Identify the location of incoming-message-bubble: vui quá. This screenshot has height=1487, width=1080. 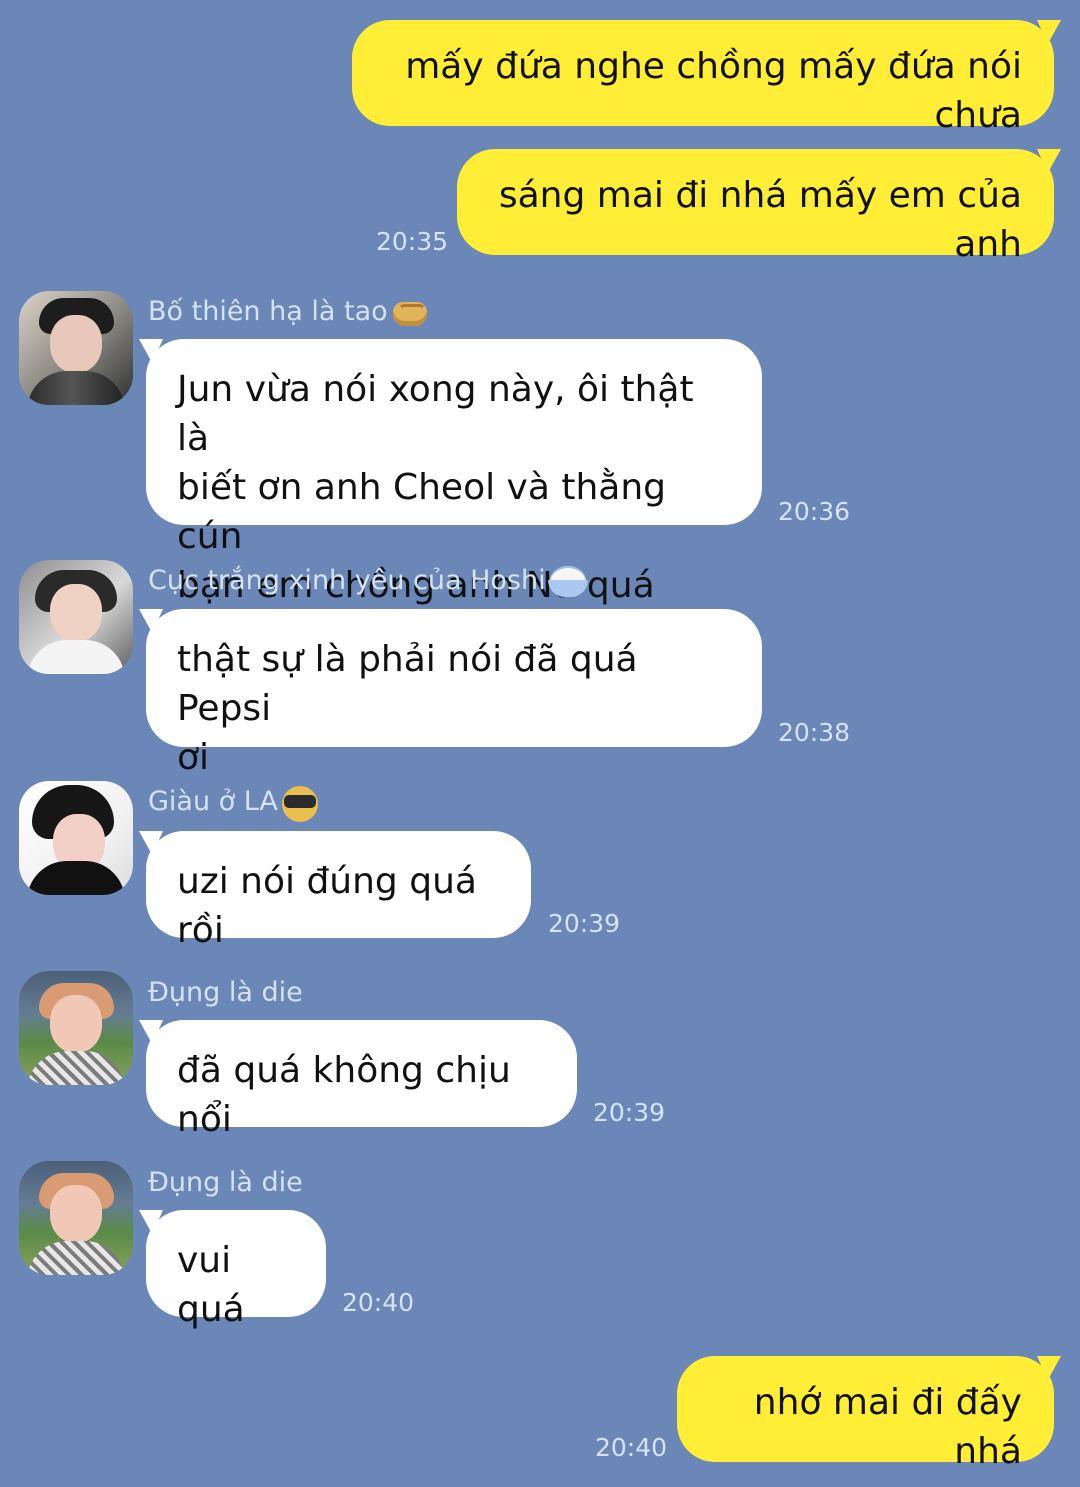
(236, 1270).